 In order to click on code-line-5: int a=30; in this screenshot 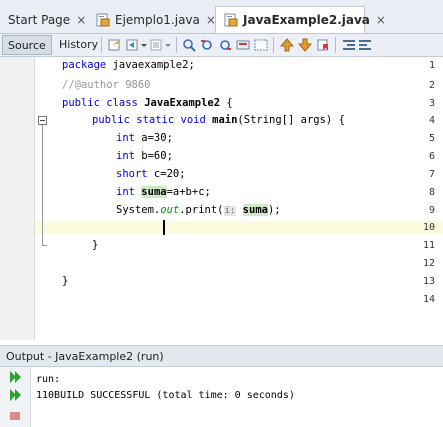, I will do `click(144, 138)`.